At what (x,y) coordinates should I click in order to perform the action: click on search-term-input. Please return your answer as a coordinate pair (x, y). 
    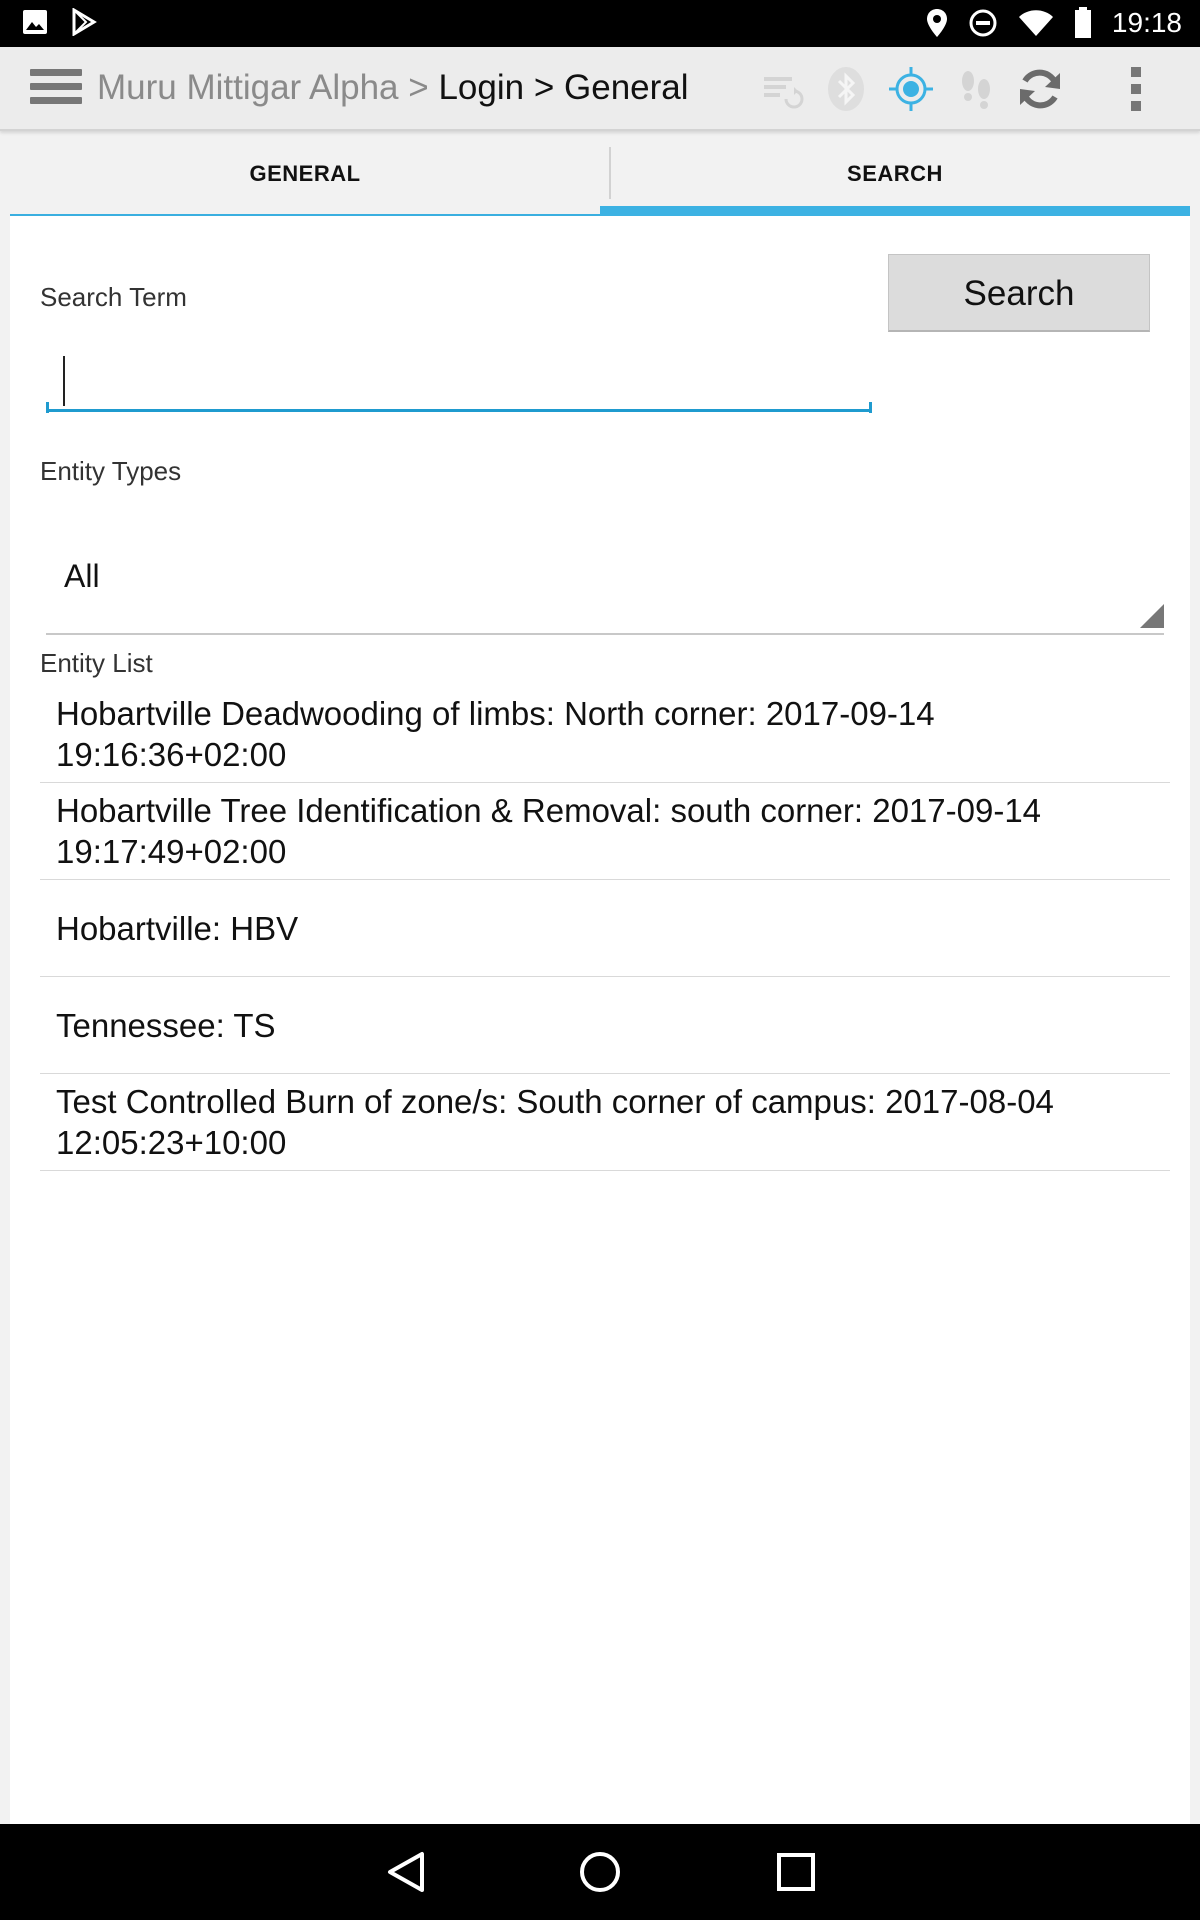
    Looking at the image, I should click on (459, 378).